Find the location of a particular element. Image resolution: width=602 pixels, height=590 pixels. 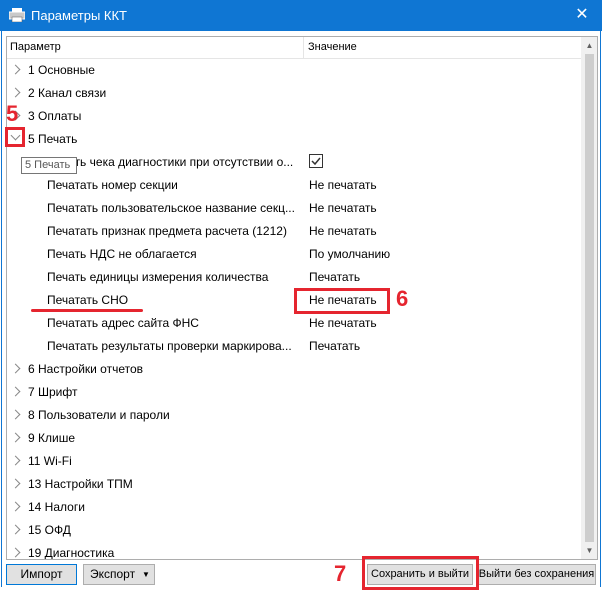

group-label: 6 Настройки отчетов is located at coordinates (86, 369).